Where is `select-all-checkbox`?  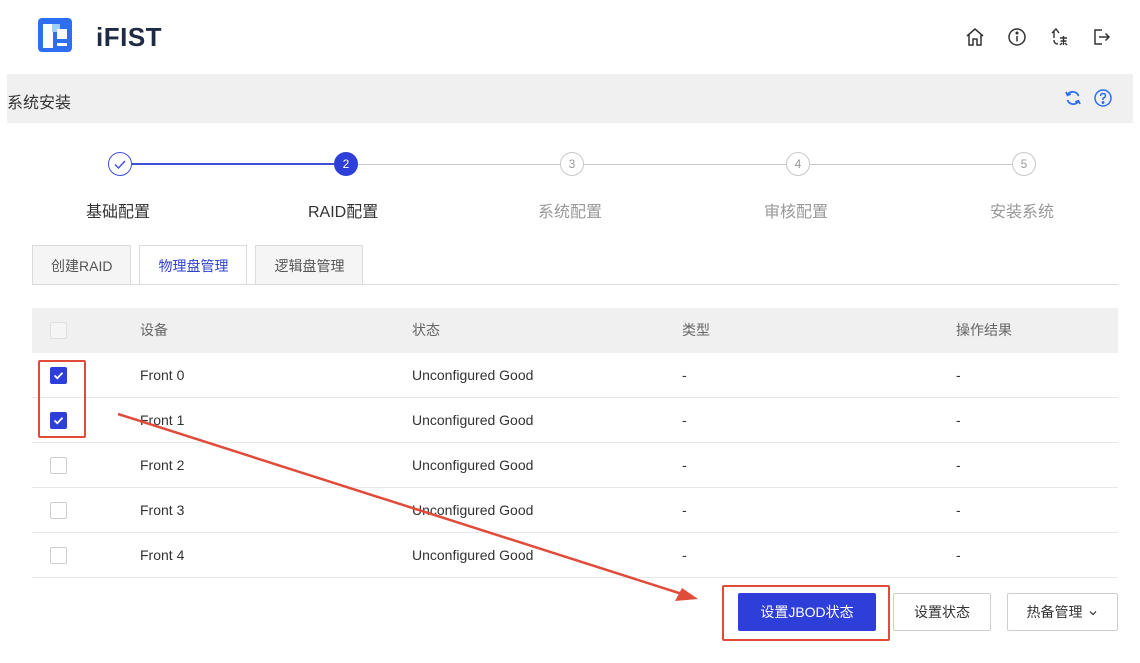
select-all-checkbox is located at coordinates (58, 330).